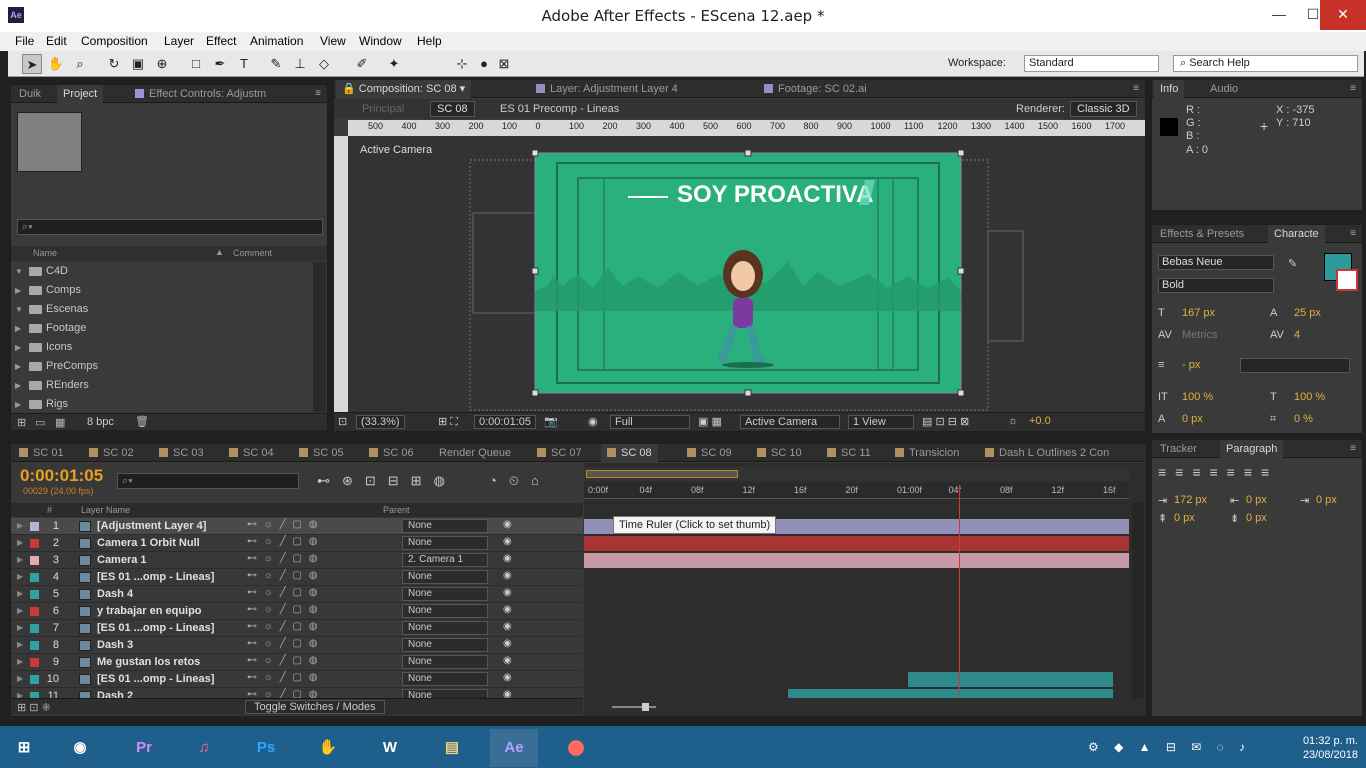 The height and width of the screenshot is (768, 1366). What do you see at coordinates (1218, 472) in the screenshot?
I see `paragraph-align-buttons: ≡≡≡≡≡≡≡` at bounding box center [1218, 472].